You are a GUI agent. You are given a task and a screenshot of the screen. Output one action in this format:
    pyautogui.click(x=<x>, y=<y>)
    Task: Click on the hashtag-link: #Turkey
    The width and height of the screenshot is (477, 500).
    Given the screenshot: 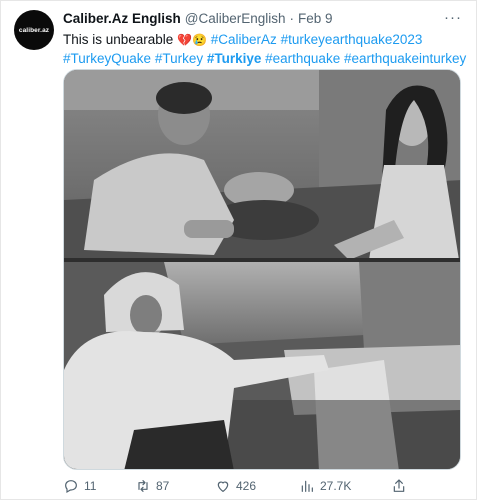 What is the action you would take?
    pyautogui.click(x=179, y=58)
    